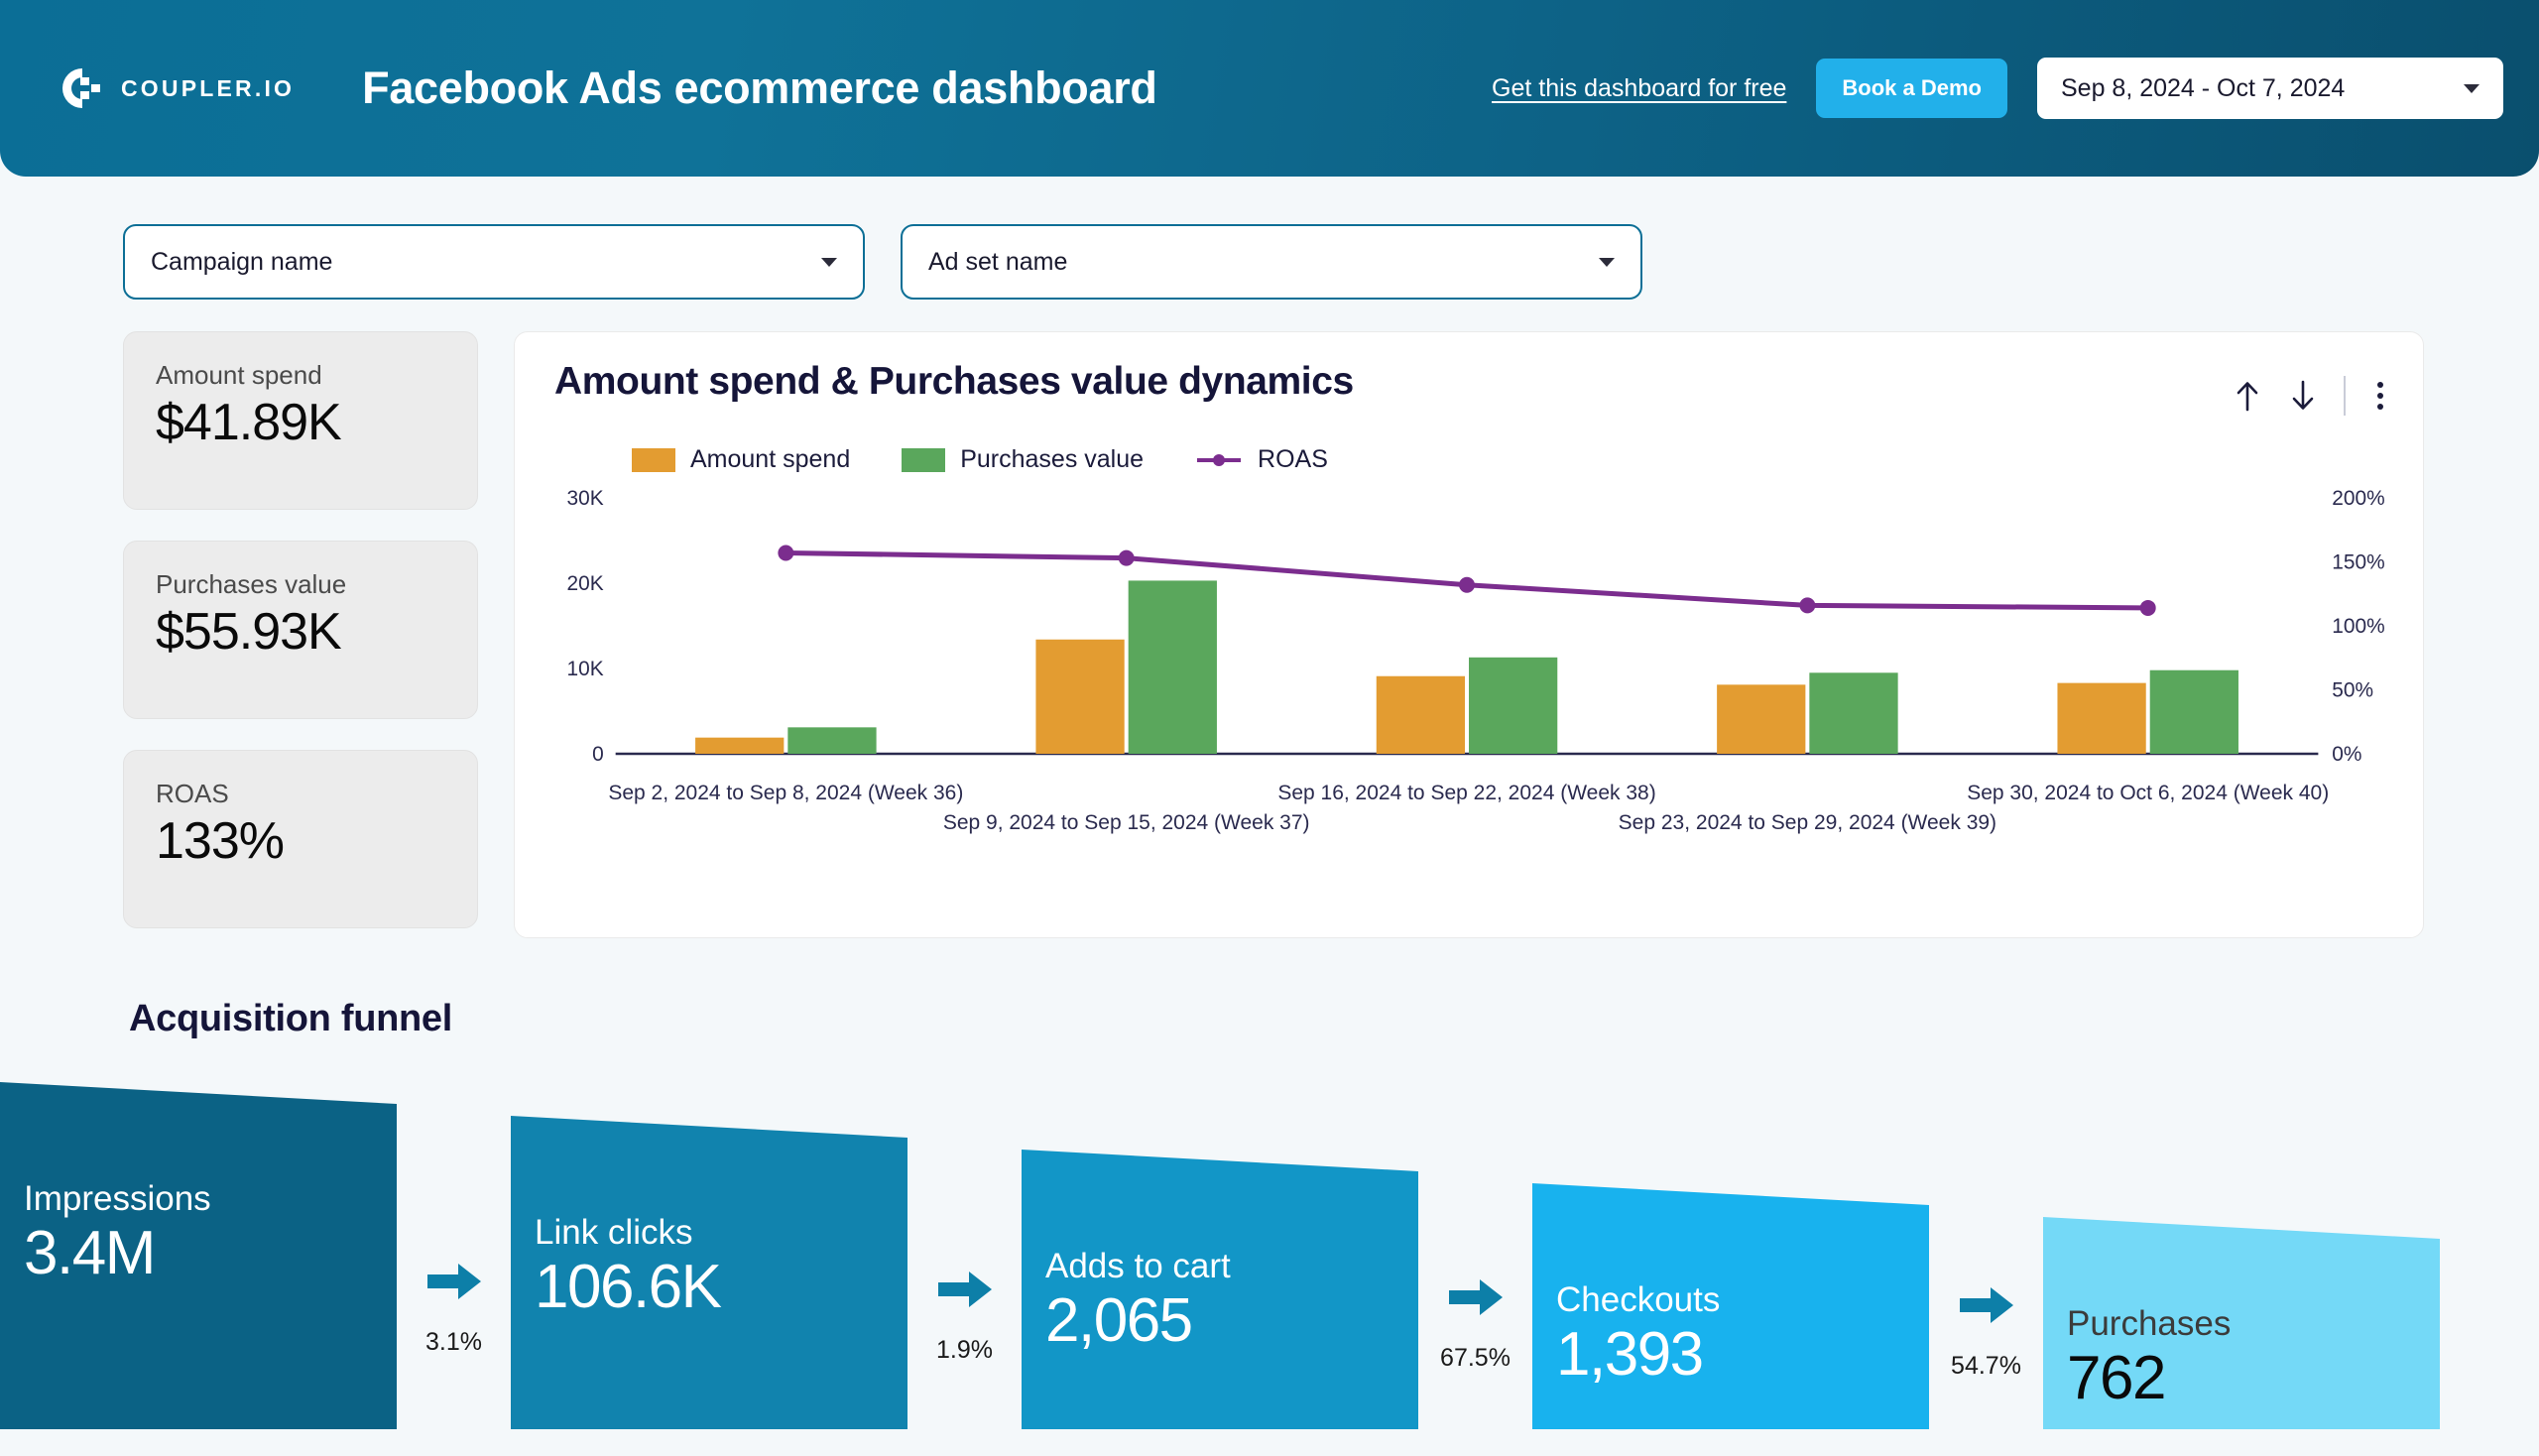  What do you see at coordinates (2358, 626) in the screenshot?
I see `svg-text: 100%` at bounding box center [2358, 626].